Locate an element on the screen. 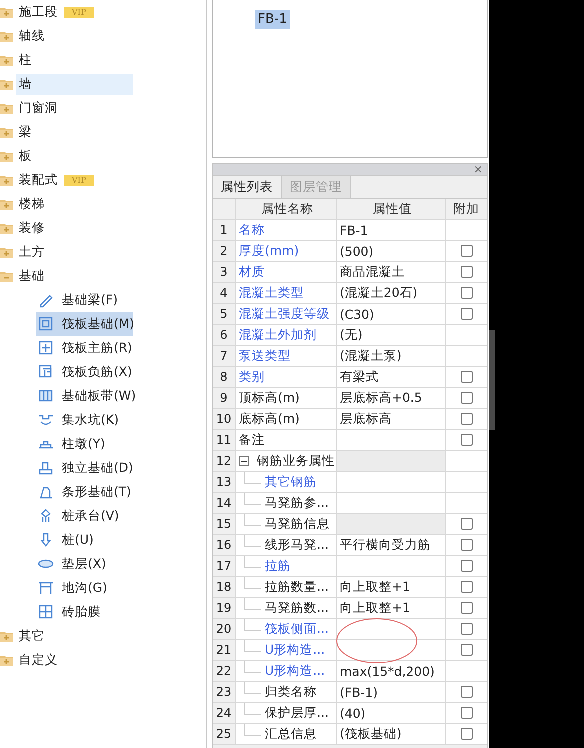  tree-item: 装修 is located at coordinates (103, 228).